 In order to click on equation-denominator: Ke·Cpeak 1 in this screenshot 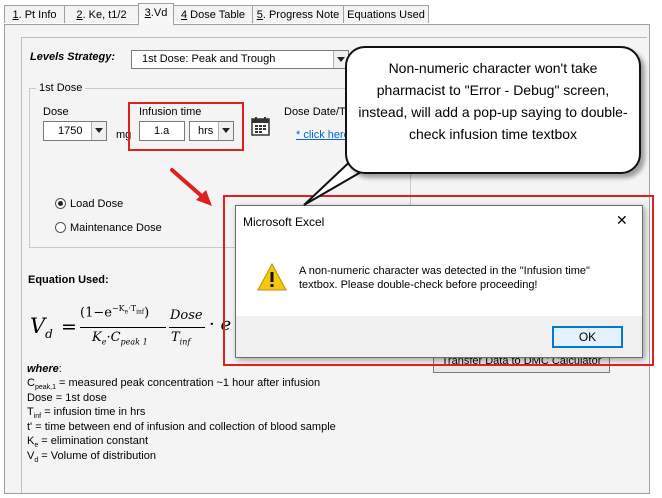, I will do `click(120, 338)`.